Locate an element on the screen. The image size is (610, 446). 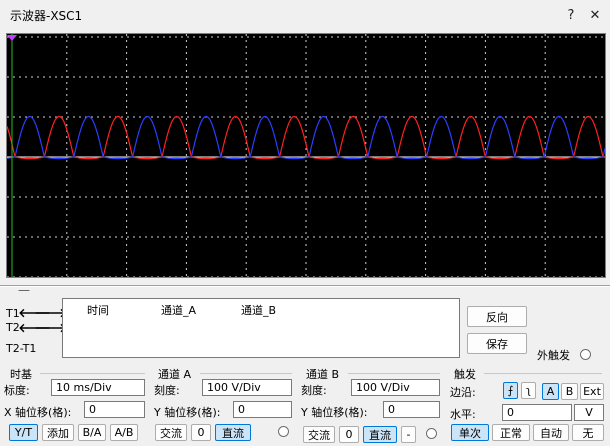
channel-a-dc-button: 直流 is located at coordinates (233, 432).